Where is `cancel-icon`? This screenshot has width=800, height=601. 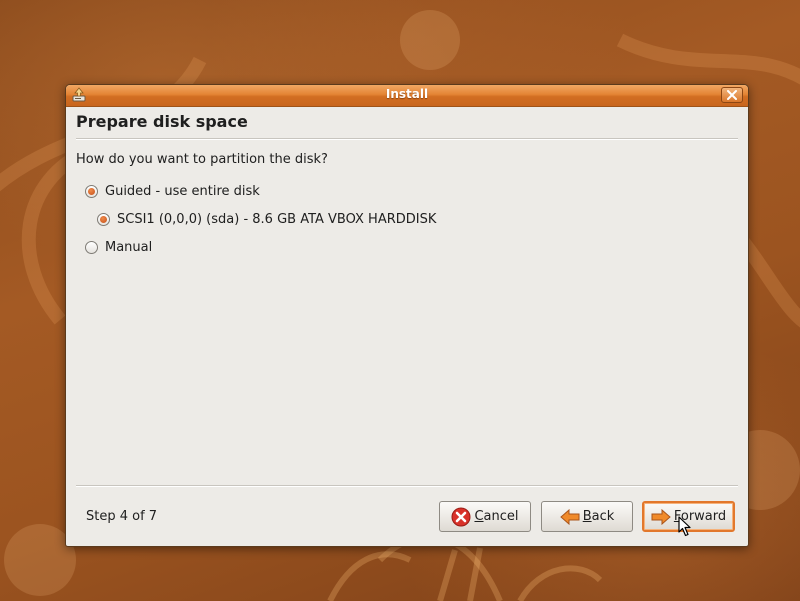
cancel-icon is located at coordinates (461, 516).